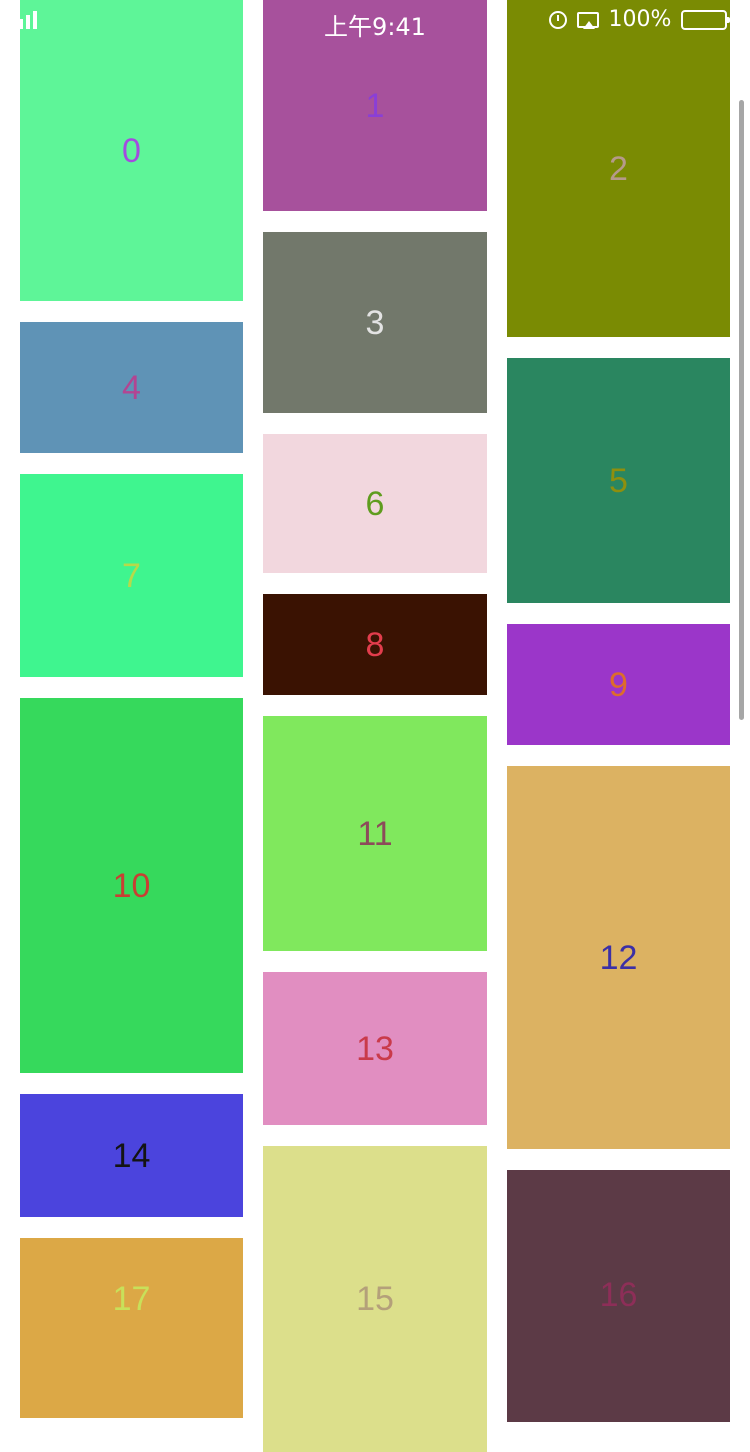 The height and width of the screenshot is (1452, 750). I want to click on cell-label: 13, so click(375, 1048).